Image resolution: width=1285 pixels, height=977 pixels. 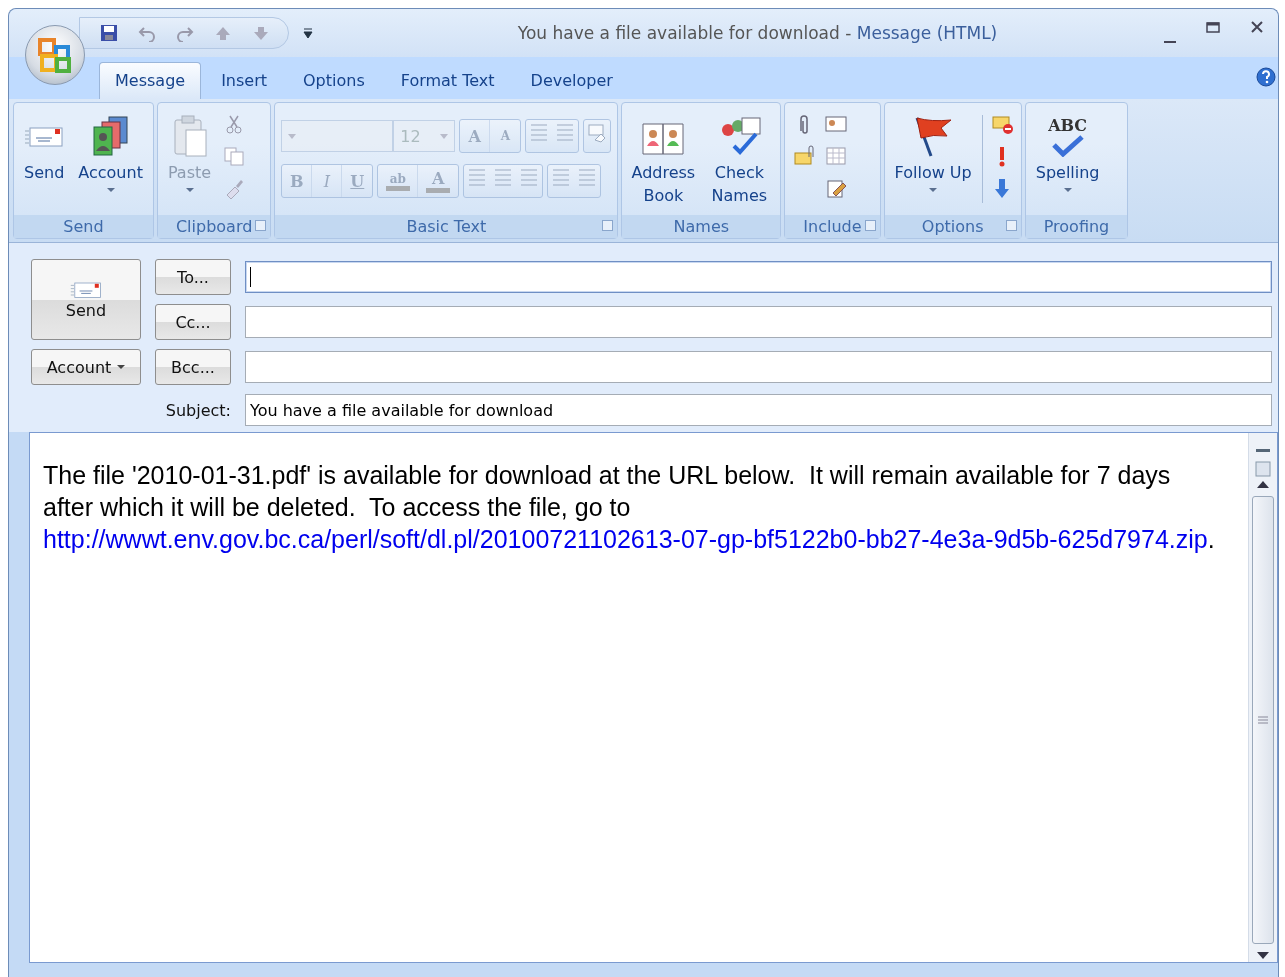 What do you see at coordinates (189, 136) in the screenshot?
I see `clipboard-icon` at bounding box center [189, 136].